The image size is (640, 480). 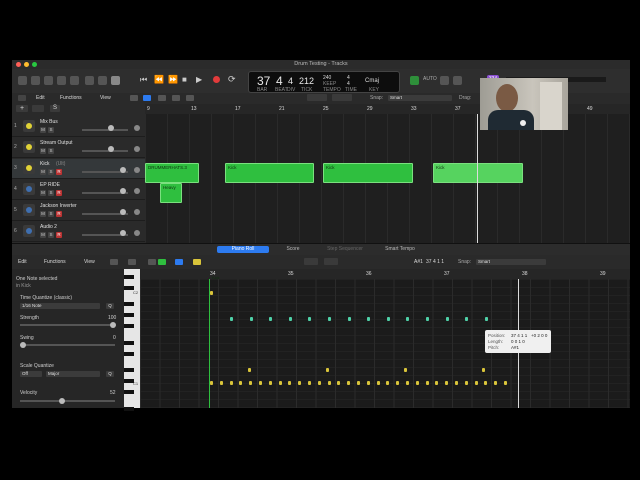 What do you see at coordinates (40, 98) in the screenshot?
I see `tracks-edit-menu: Edit` at bounding box center [40, 98].